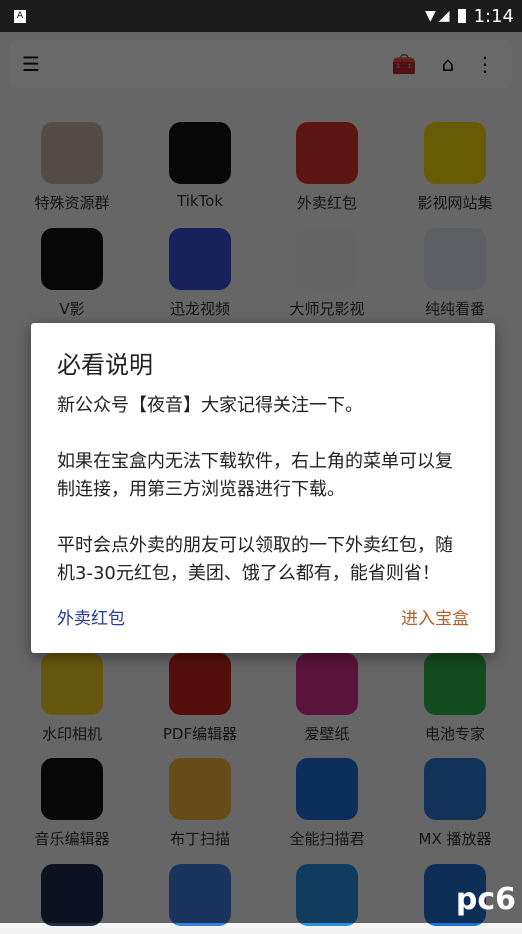 The height and width of the screenshot is (934, 522). What do you see at coordinates (255, 475) in the screenshot?
I see `dialog-paragraph: 如果在宝盒内无法下载软件，右上角的菜单可以复制连接，用第三方浏览器进行下载。` at bounding box center [255, 475].